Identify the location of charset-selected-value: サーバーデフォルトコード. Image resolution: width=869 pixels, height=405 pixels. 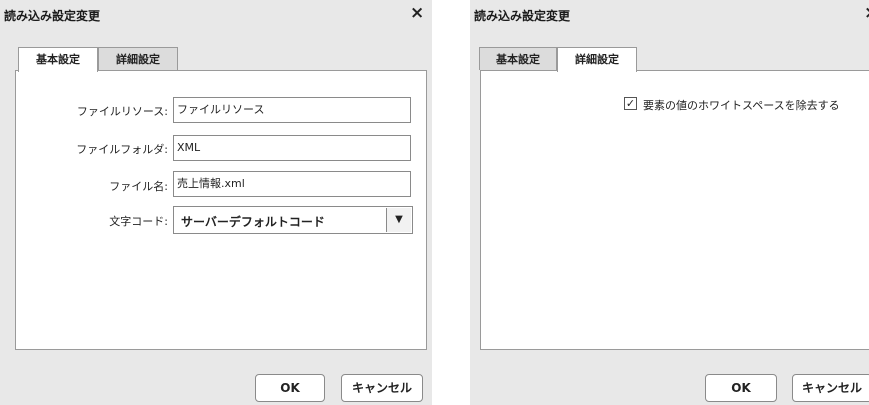
(253, 222).